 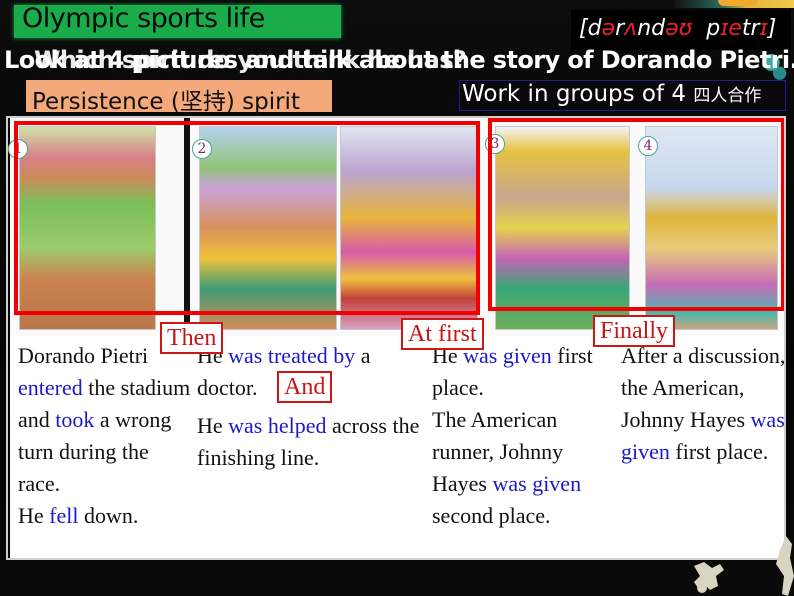 What do you see at coordinates (143, 18) in the screenshot?
I see `slide-title: Olympic sports life` at bounding box center [143, 18].